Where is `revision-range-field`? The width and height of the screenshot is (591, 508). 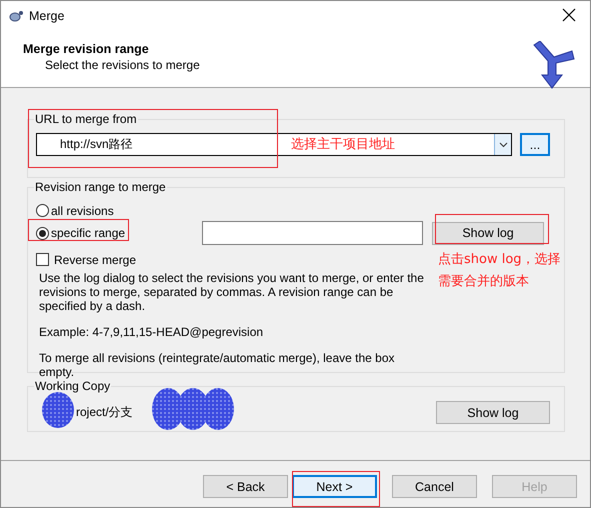
revision-range-field is located at coordinates (313, 233).